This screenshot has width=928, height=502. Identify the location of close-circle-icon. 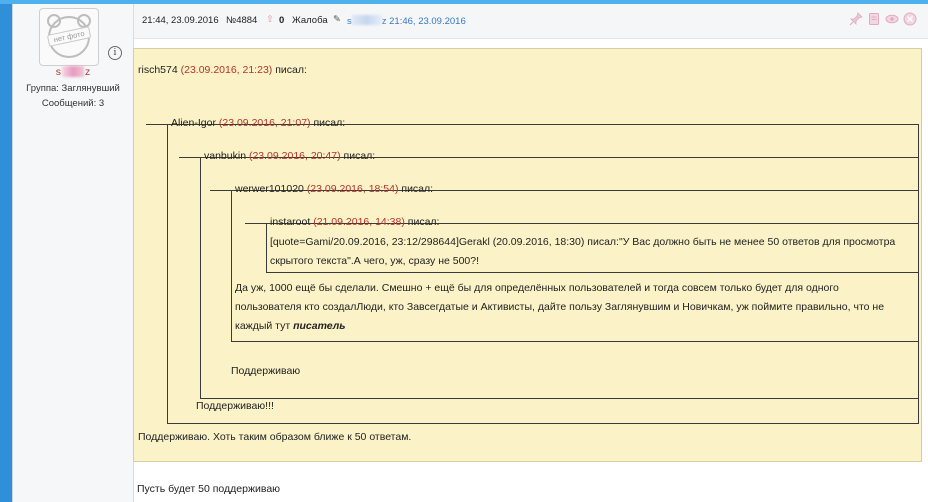
(910, 19).